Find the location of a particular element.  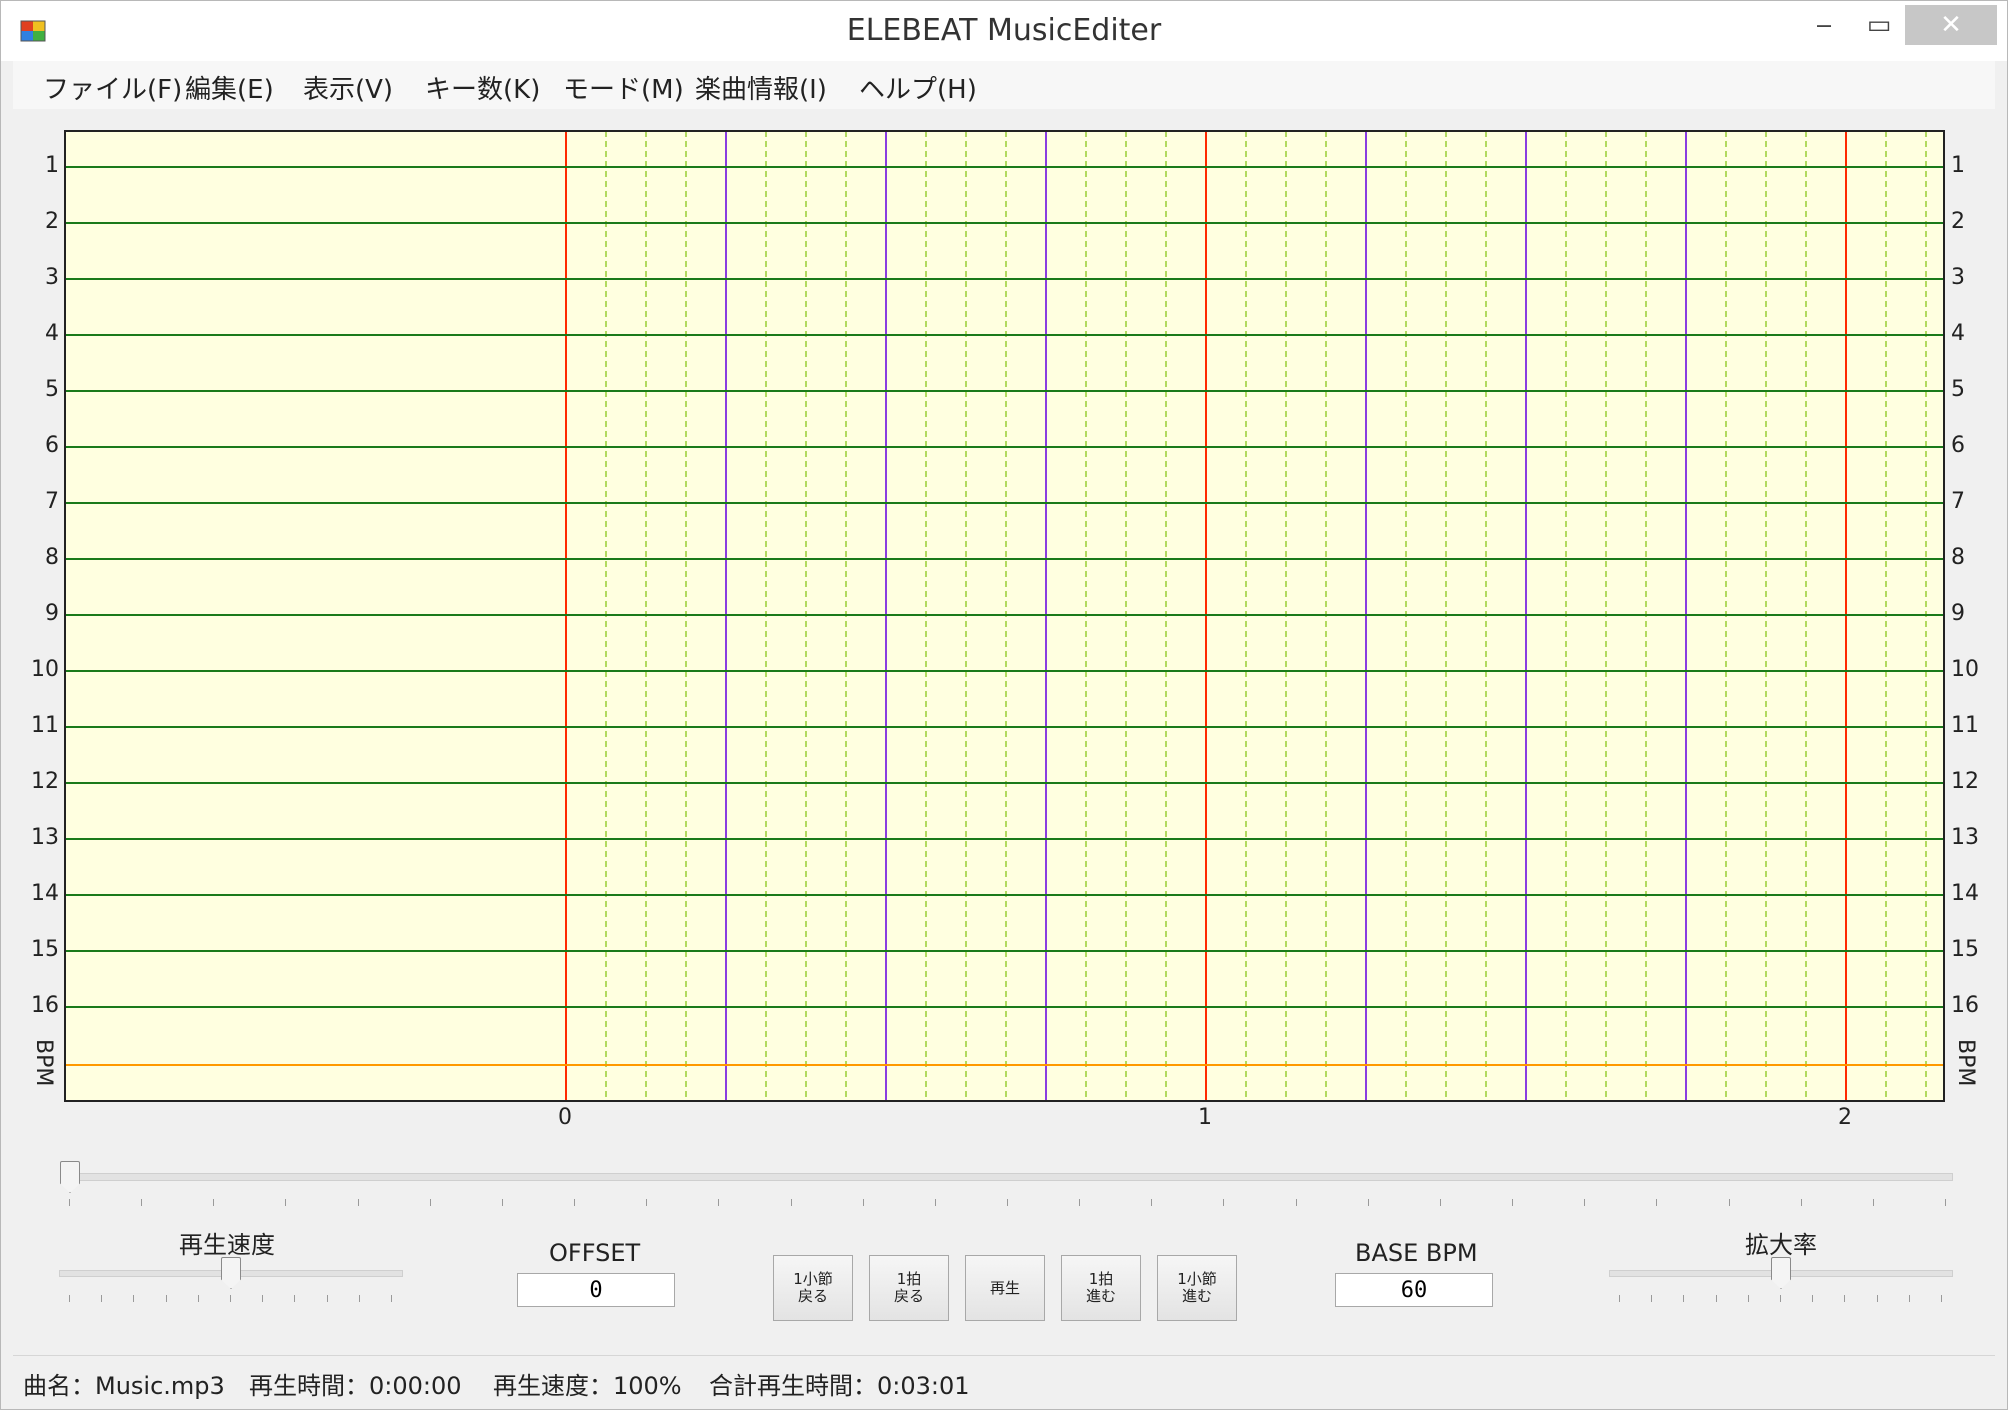

measure-number-label: 0 is located at coordinates (565, 1117).